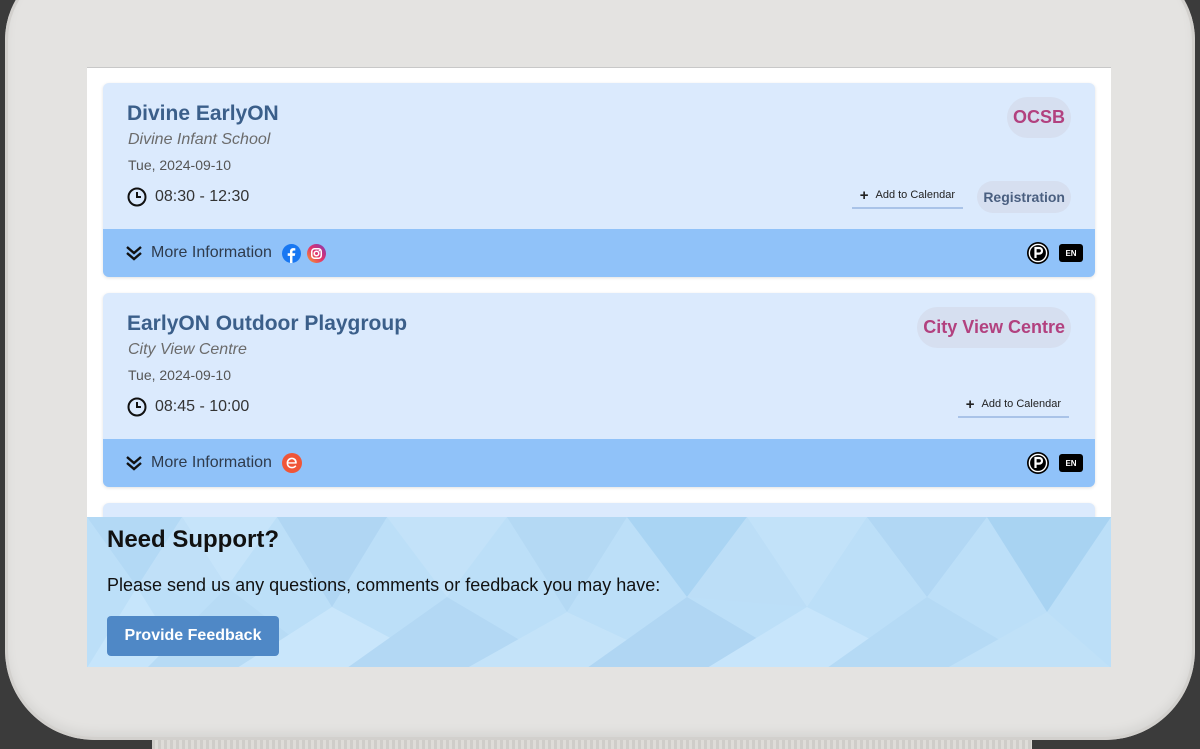 The height and width of the screenshot is (749, 1200). What do you see at coordinates (316, 253) in the screenshot?
I see `instagram-icon` at bounding box center [316, 253].